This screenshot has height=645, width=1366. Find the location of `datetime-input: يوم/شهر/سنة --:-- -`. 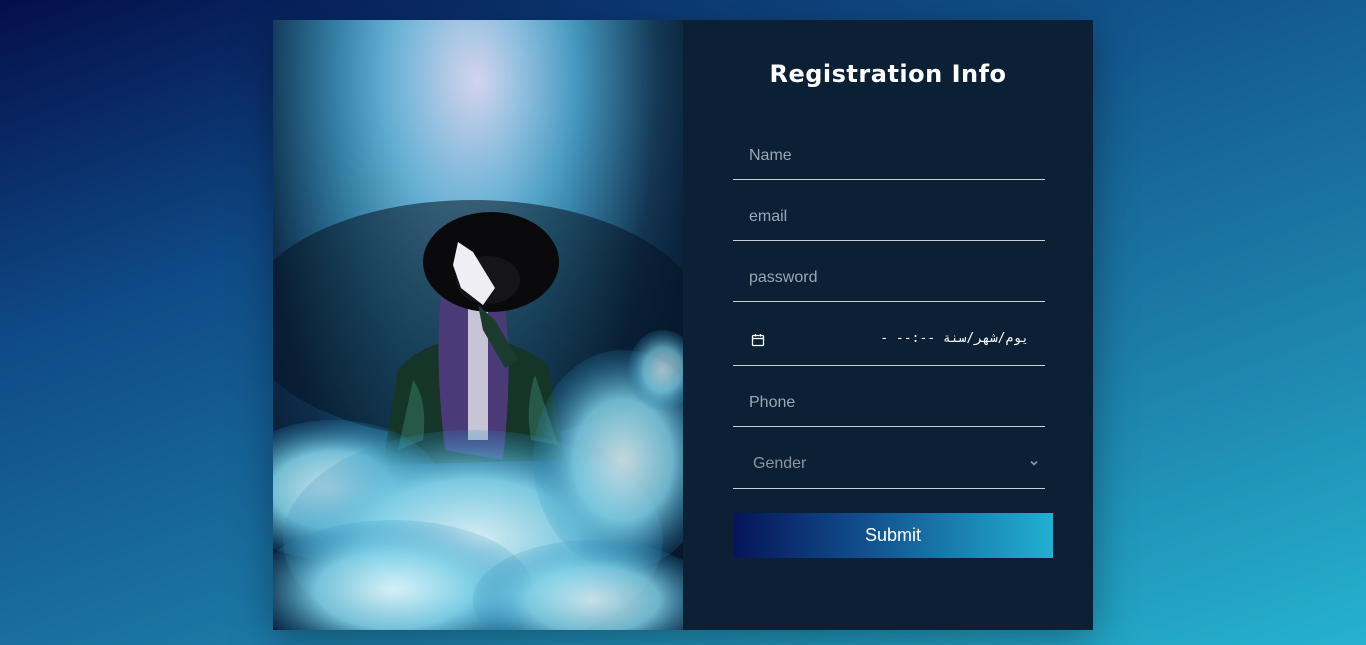

datetime-input: يوم/شهر/سنة --:-- - is located at coordinates (889, 341).